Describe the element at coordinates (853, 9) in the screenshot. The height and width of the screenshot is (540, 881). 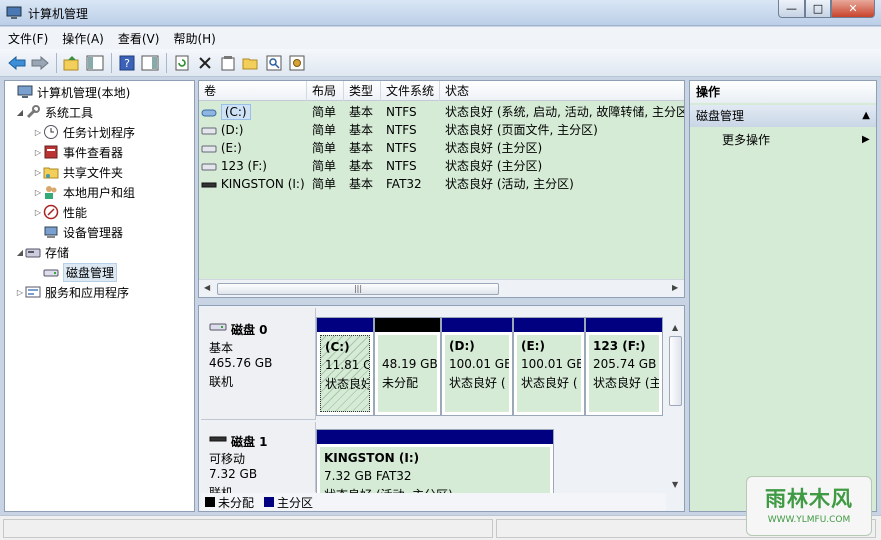
I see `close-button: ✕` at that location.